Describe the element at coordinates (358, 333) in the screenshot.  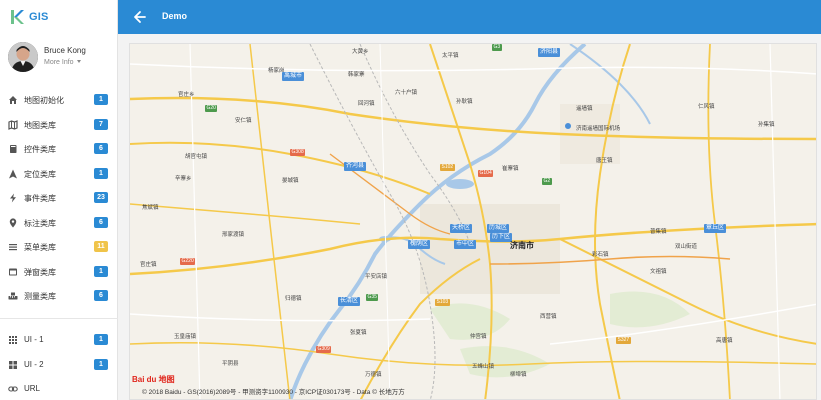
I see `map-place-label: 张夏镇` at that location.